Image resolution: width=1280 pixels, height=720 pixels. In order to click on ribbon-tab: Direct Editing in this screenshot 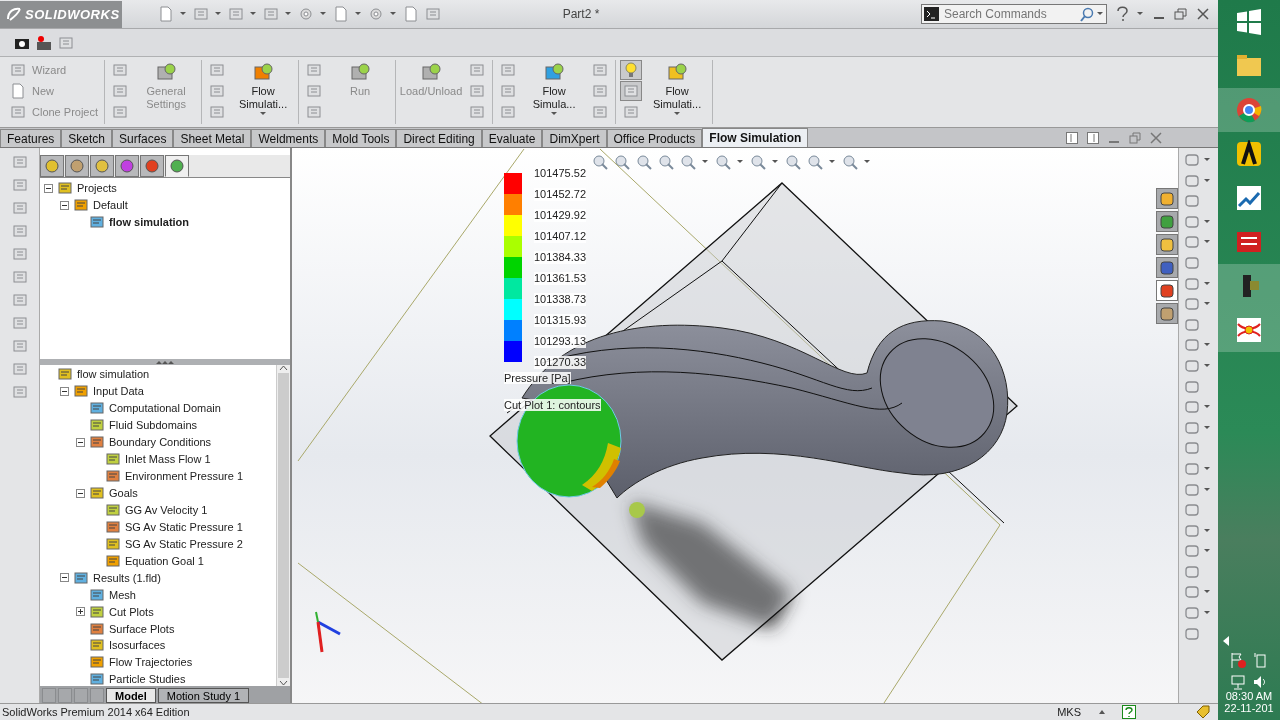, I will do `click(439, 138)`.